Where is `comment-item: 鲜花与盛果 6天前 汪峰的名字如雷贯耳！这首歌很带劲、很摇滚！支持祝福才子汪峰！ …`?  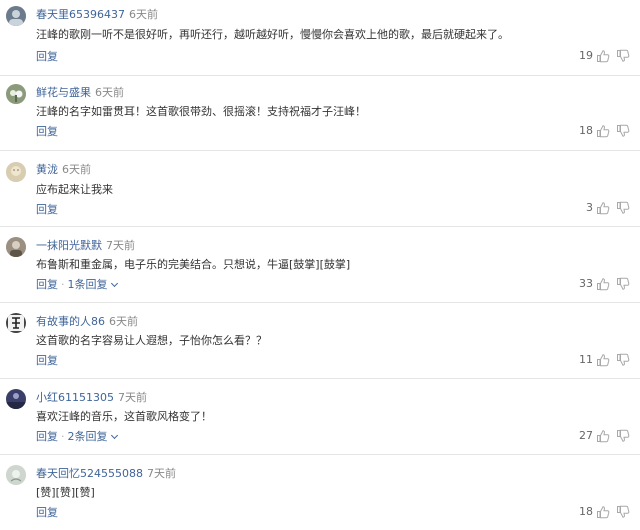 comment-item: 鲜花与盛果 6天前 汪峰的名字如雷贯耳！这首歌很带劲、很摇滚！支持祝福才子汪峰！ … is located at coordinates (320, 113).